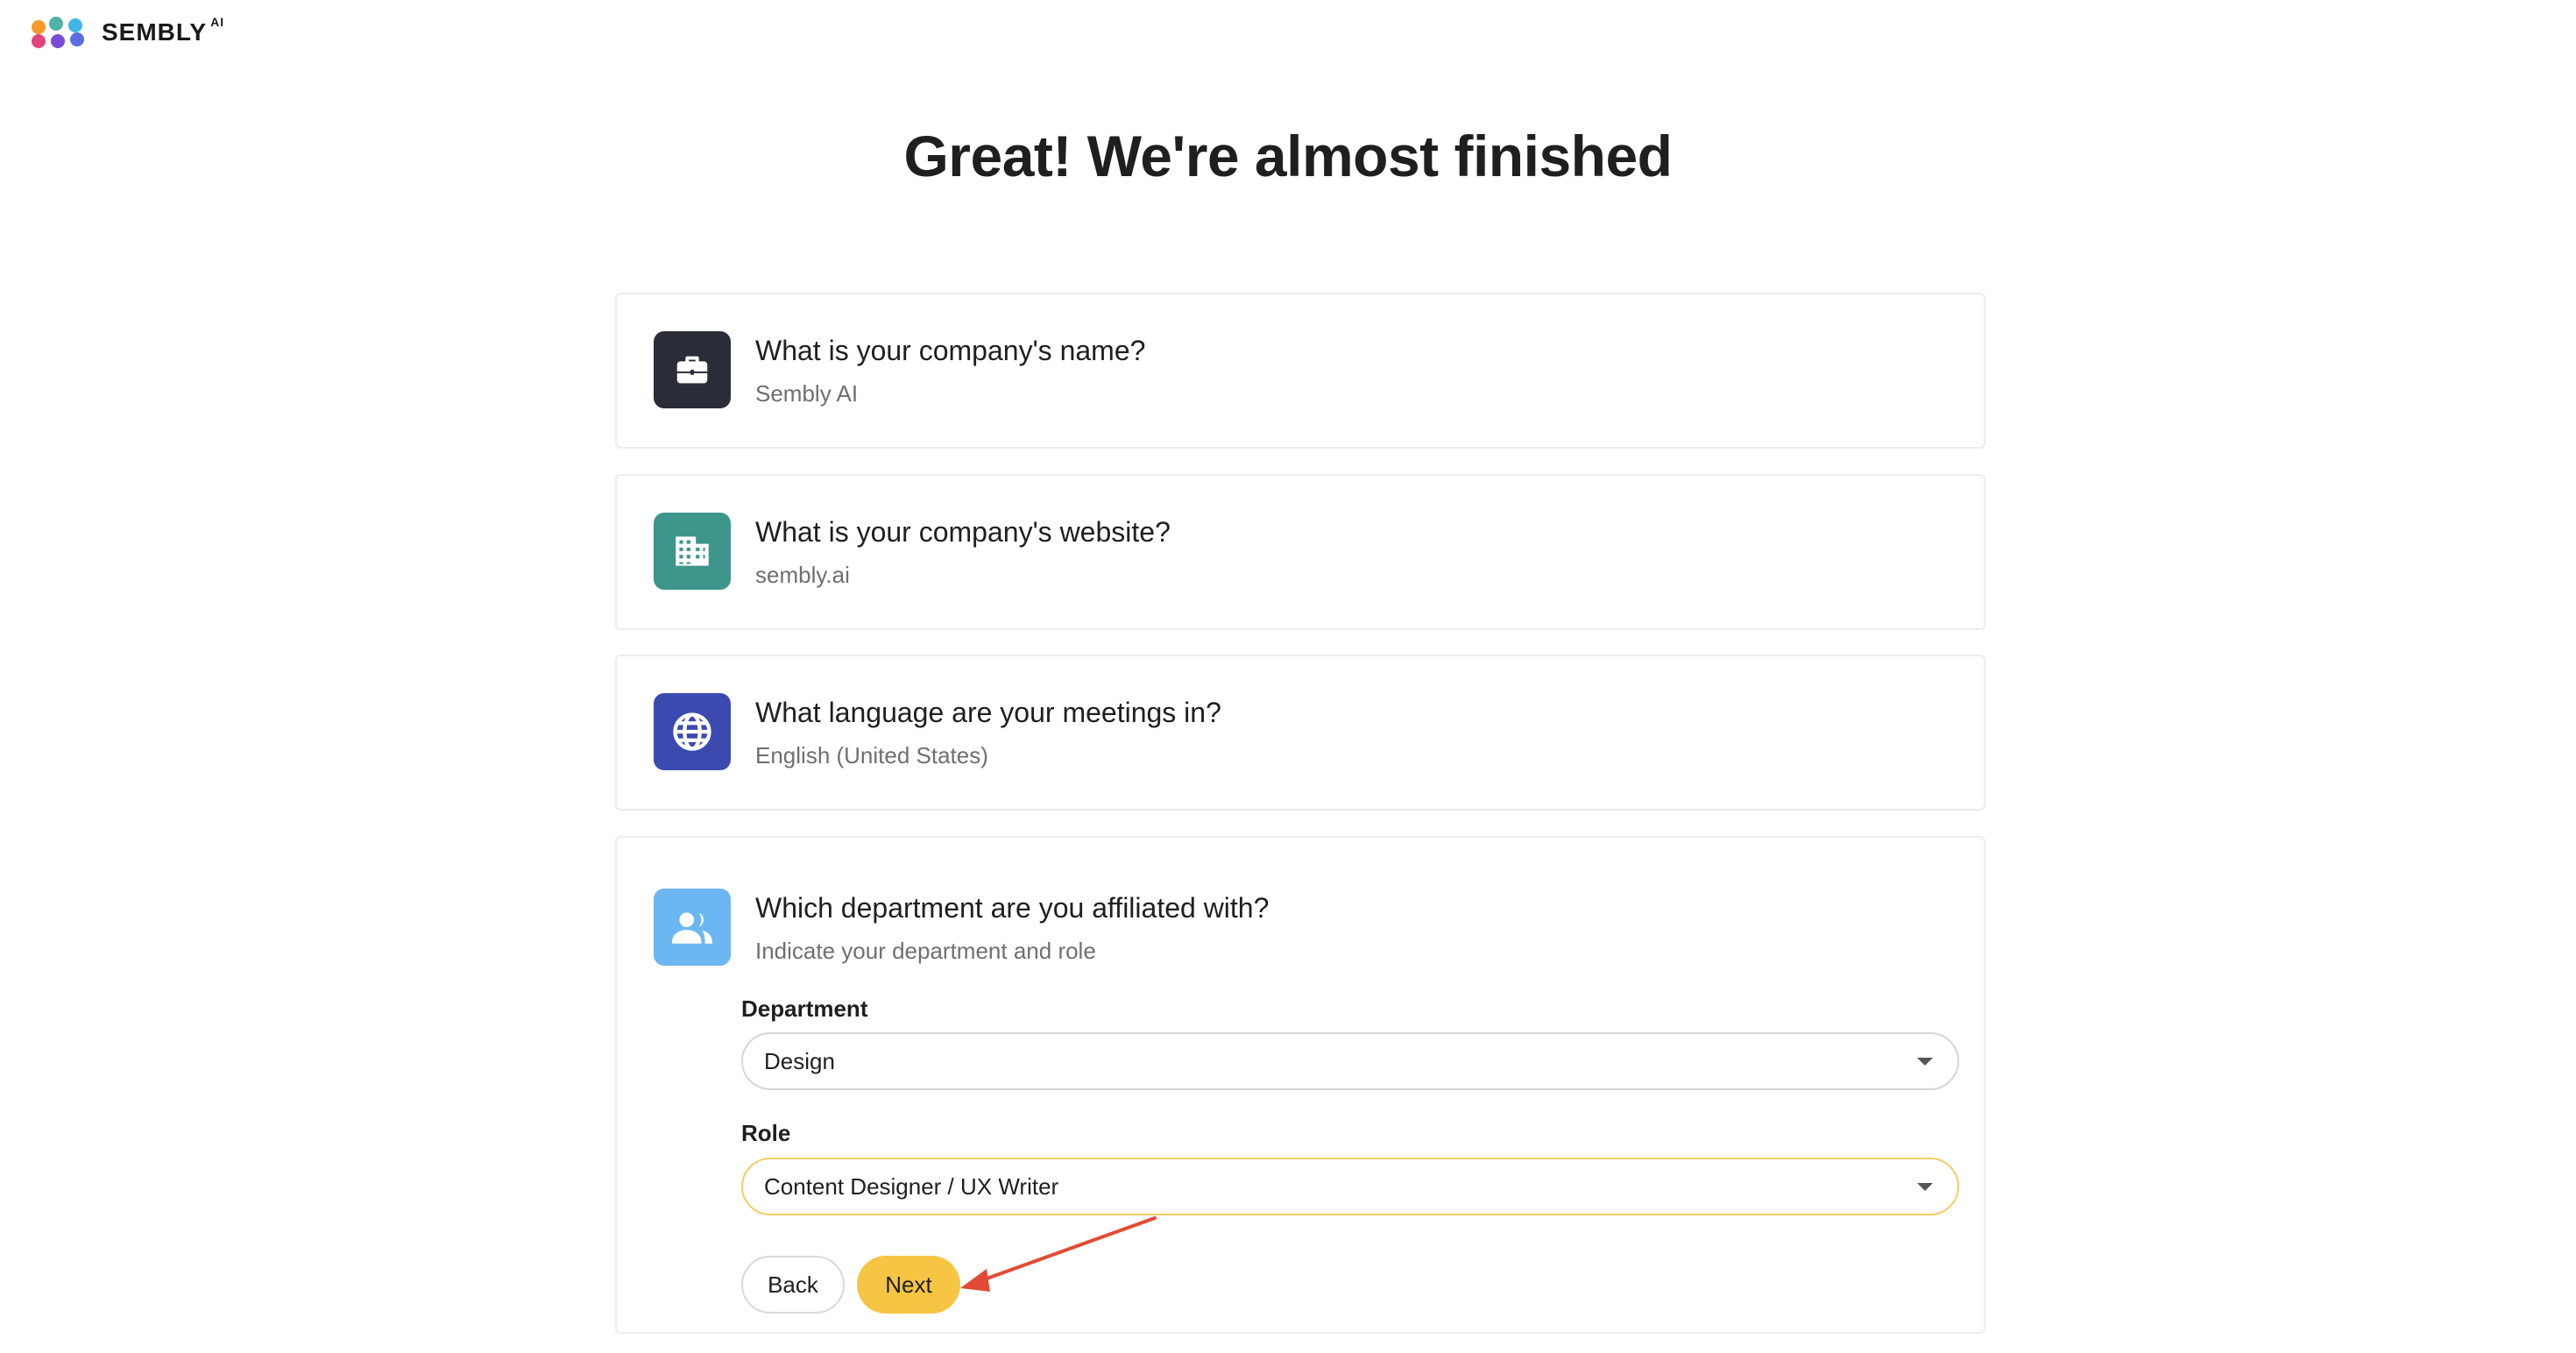 The image size is (2576, 1353). I want to click on department-value: Design, so click(799, 1060).